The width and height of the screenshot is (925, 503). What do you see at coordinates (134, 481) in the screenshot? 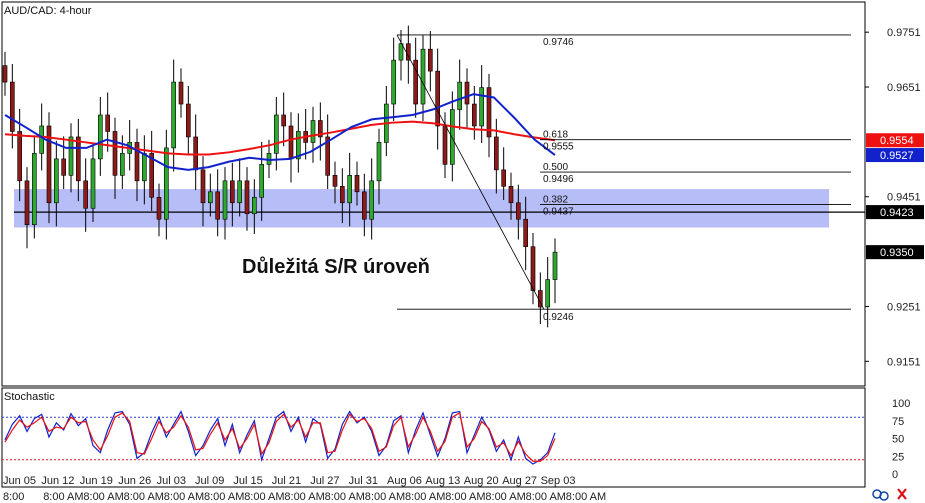
I see `x-date-label: Jun 26` at bounding box center [134, 481].